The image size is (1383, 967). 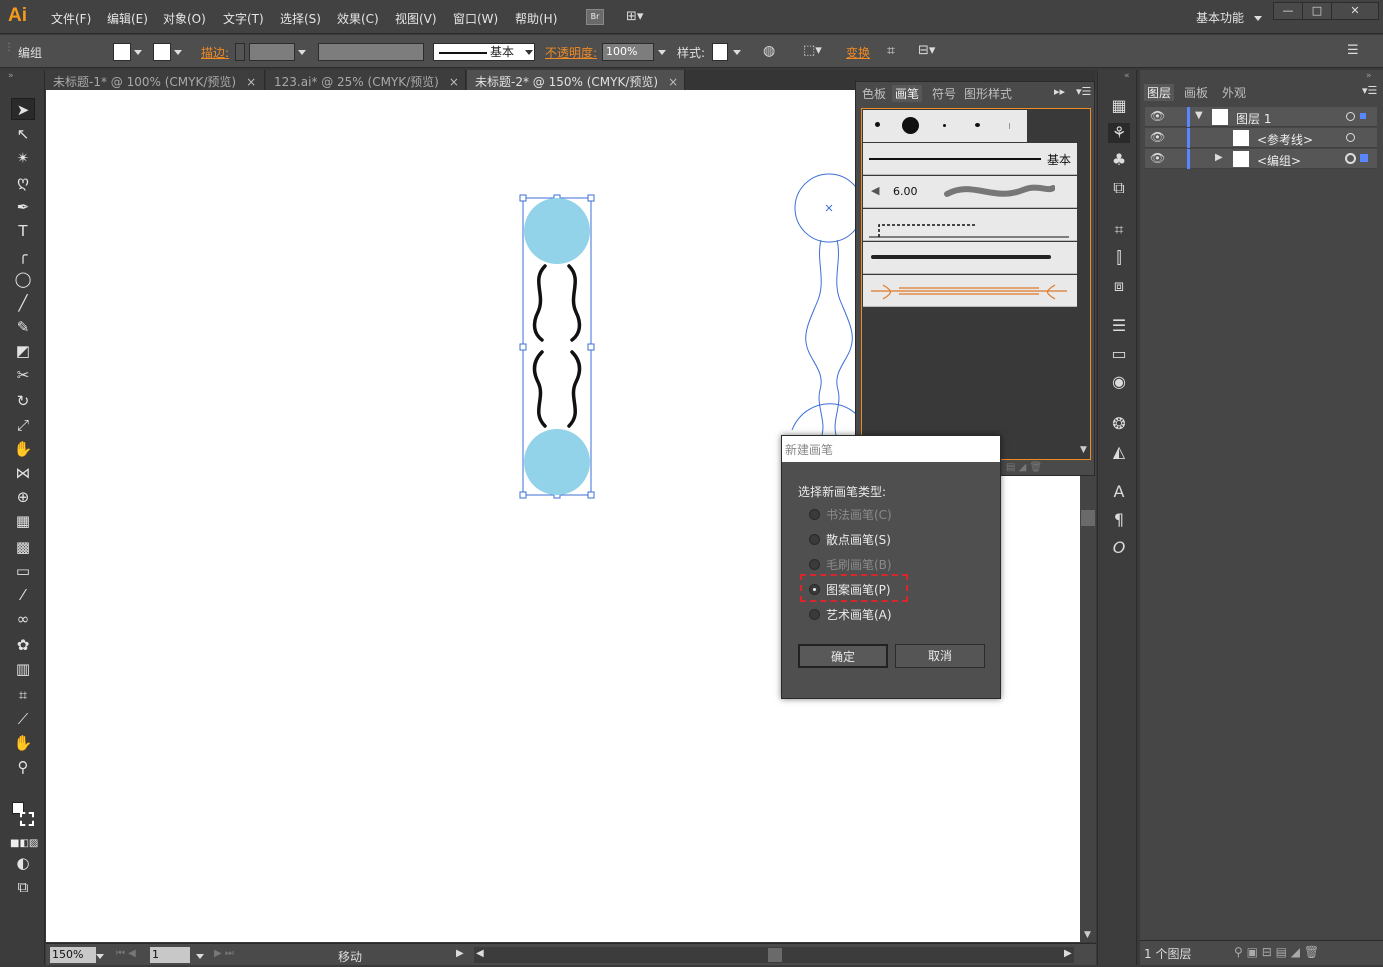 I want to click on transform-panel-icon: ⌗, so click(x=1119, y=230).